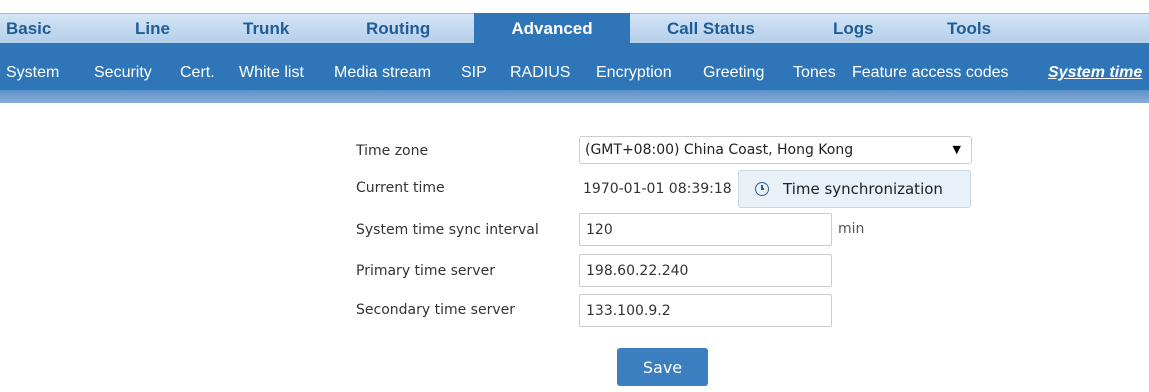  I want to click on time-sync-label: Time synchronization, so click(863, 189).